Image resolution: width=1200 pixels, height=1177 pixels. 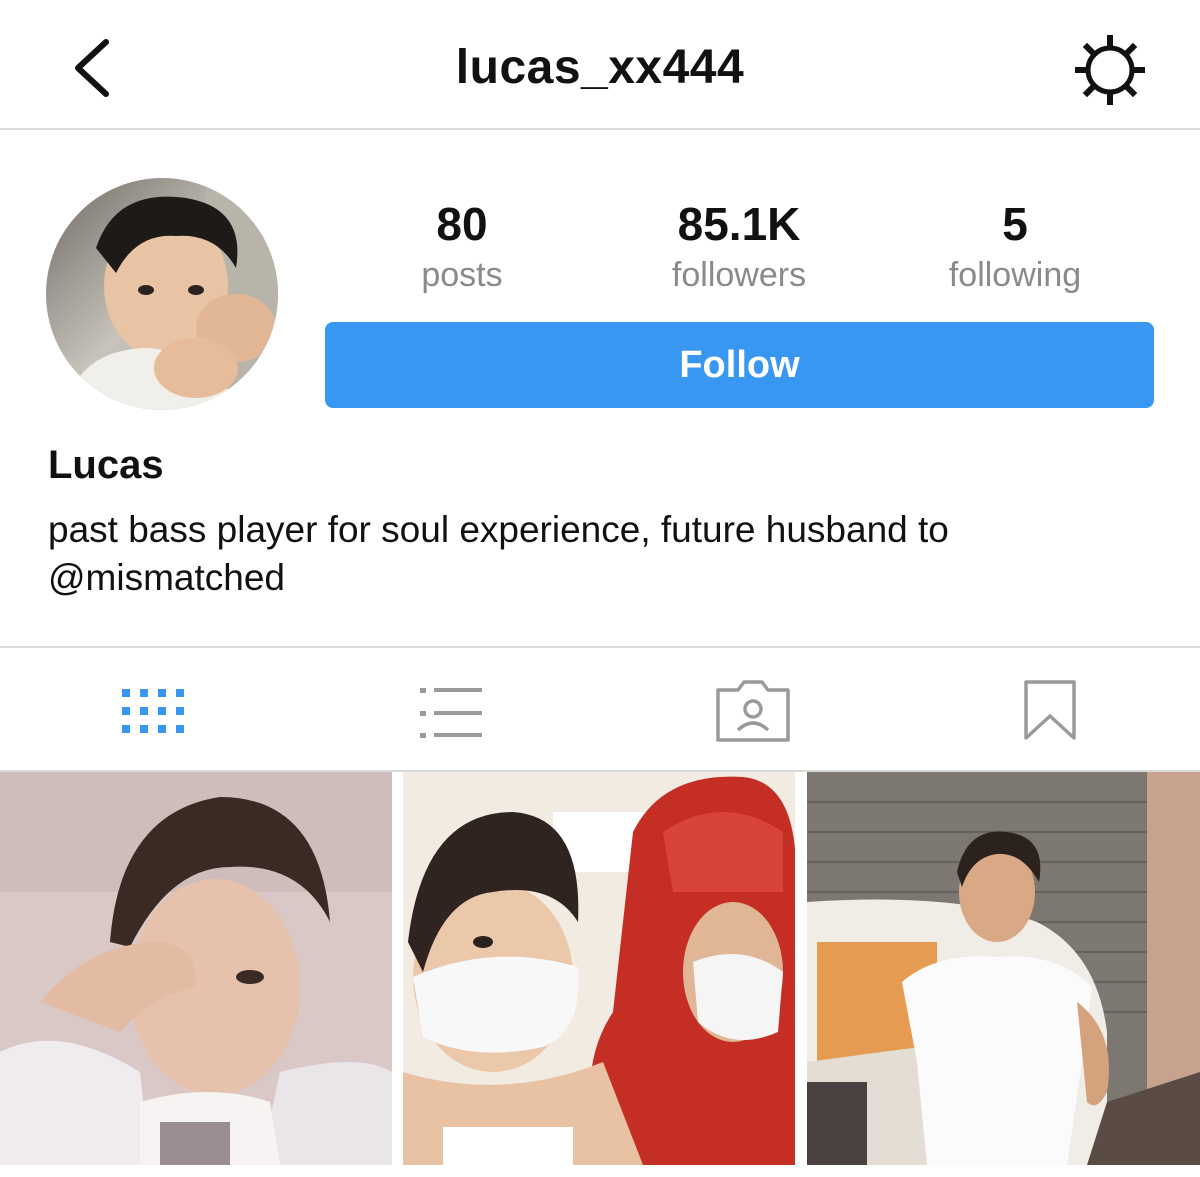 What do you see at coordinates (1015, 275) in the screenshot?
I see `following-count-label: following` at bounding box center [1015, 275].